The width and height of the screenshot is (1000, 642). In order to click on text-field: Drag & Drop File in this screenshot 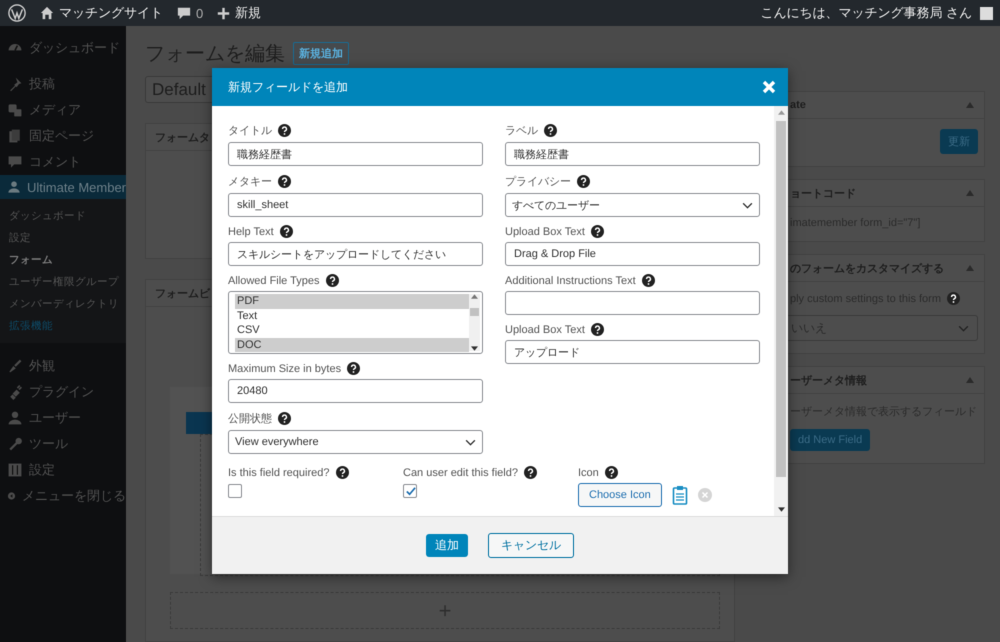, I will do `click(632, 254)`.